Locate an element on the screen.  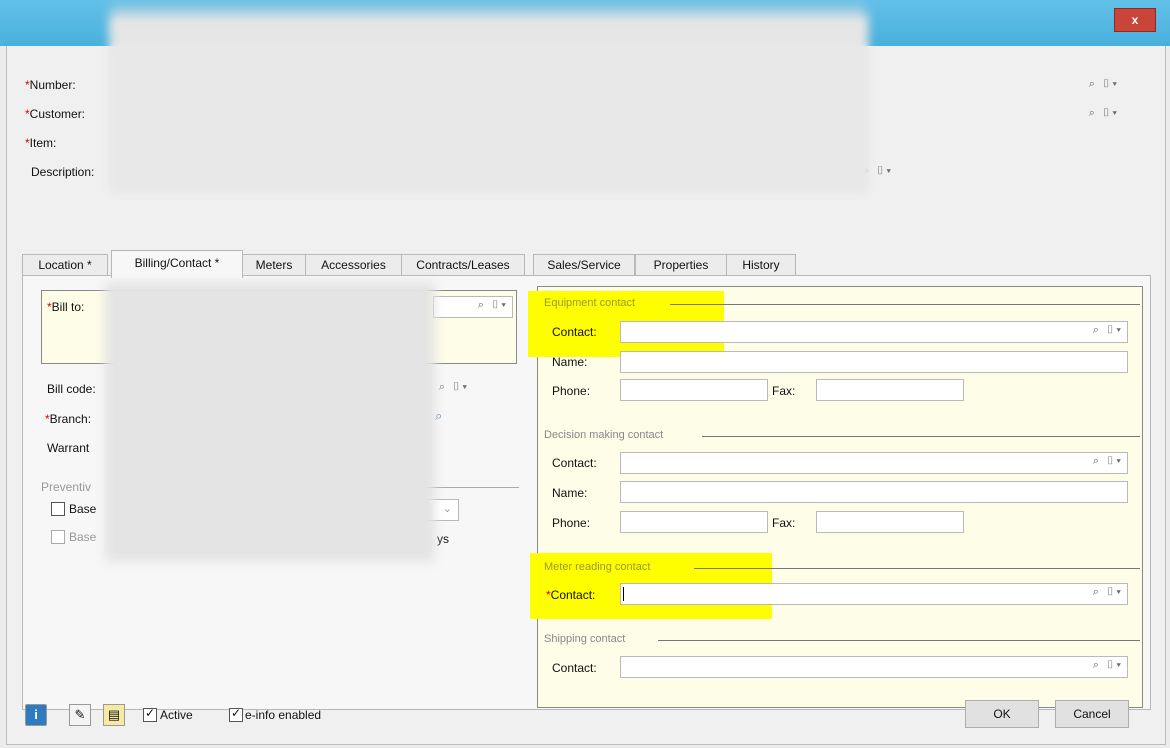
equipment-section-label: Equipment contact is located at coordinates (590, 303).